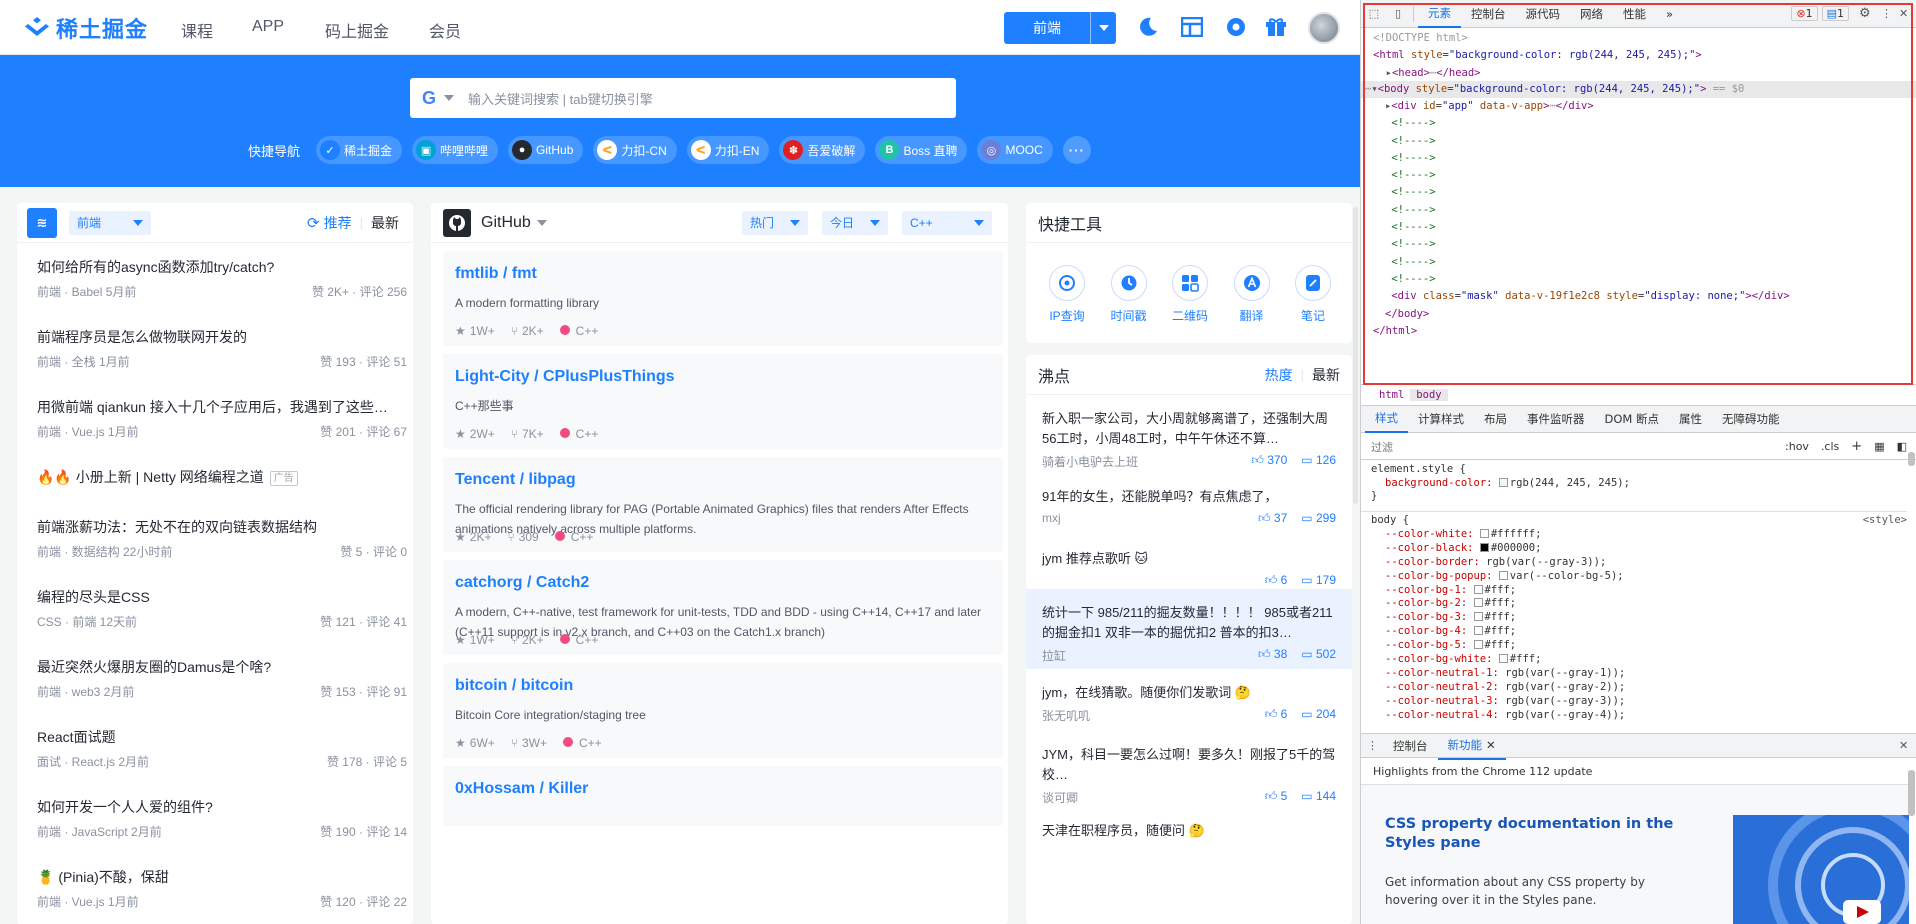 Image resolution: width=1916 pixels, height=924 pixels. Describe the element at coordinates (1129, 294) in the screenshot. I see `tool-timestamp: 时间戳` at that location.